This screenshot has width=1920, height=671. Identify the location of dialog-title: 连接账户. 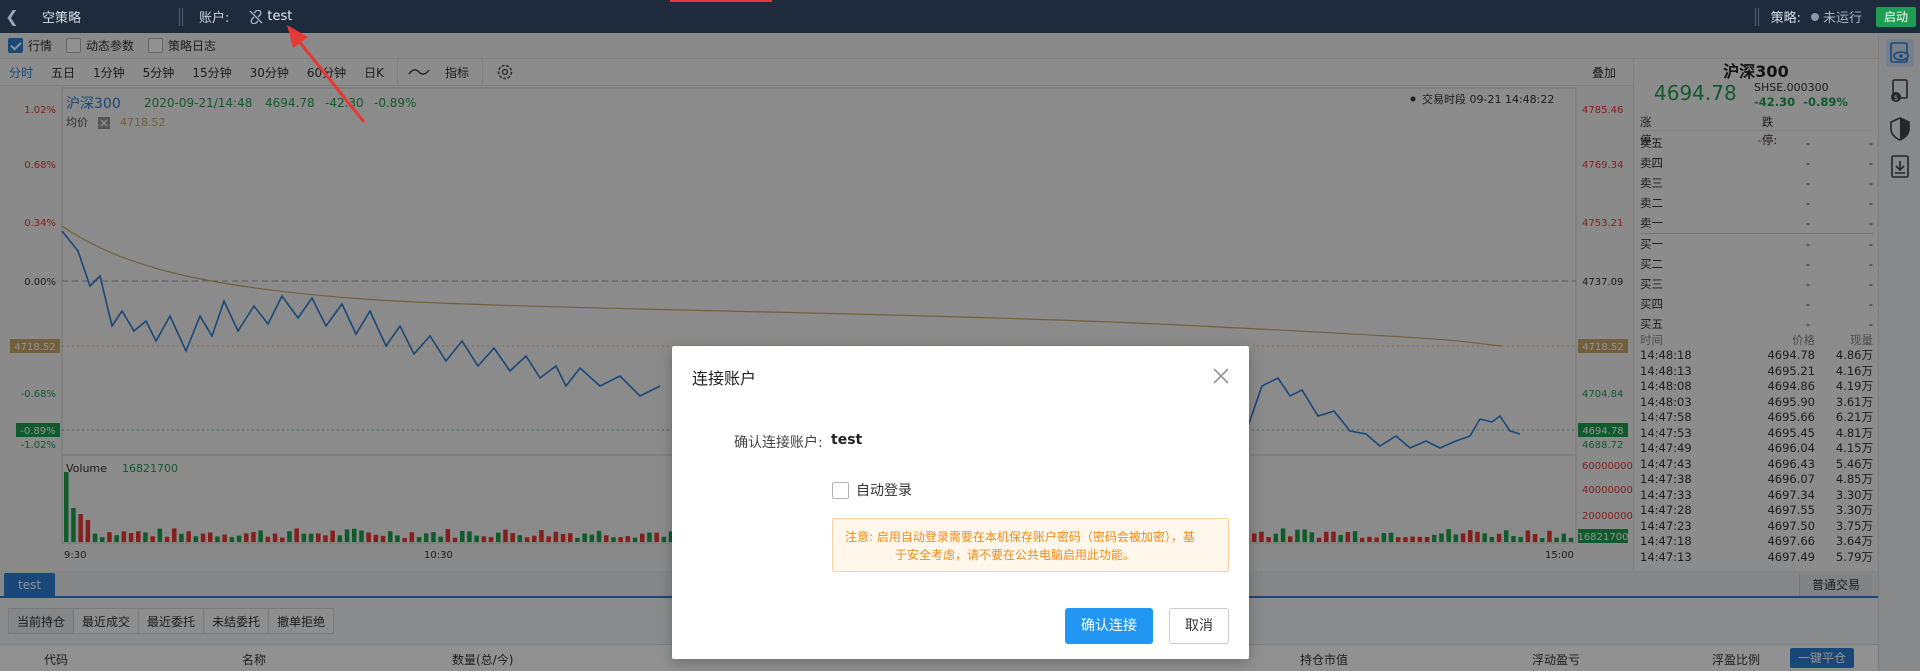
(724, 378).